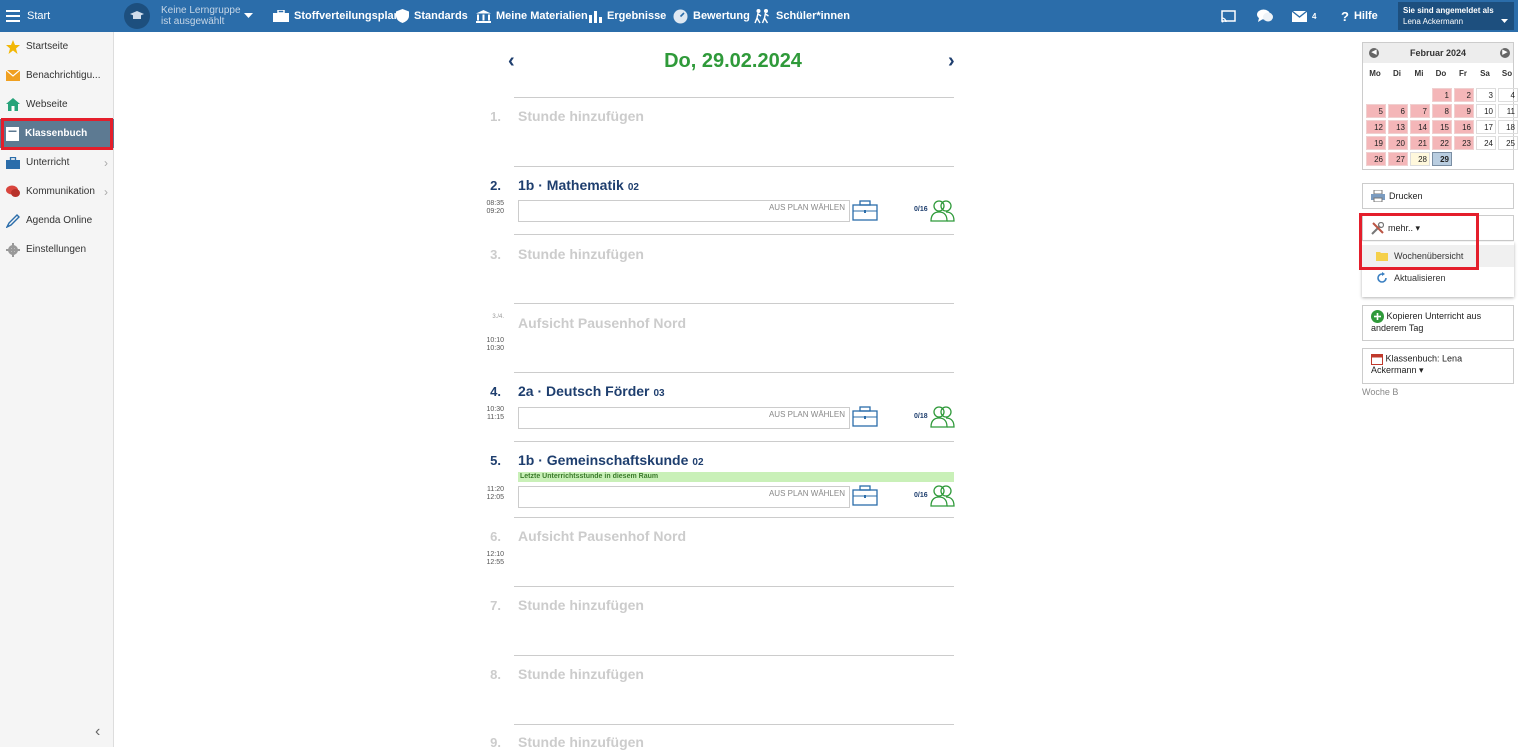 This screenshot has width=1518, height=750. I want to click on lesson-title: 1b · Gemeinschaftskunde 02, so click(611, 460).